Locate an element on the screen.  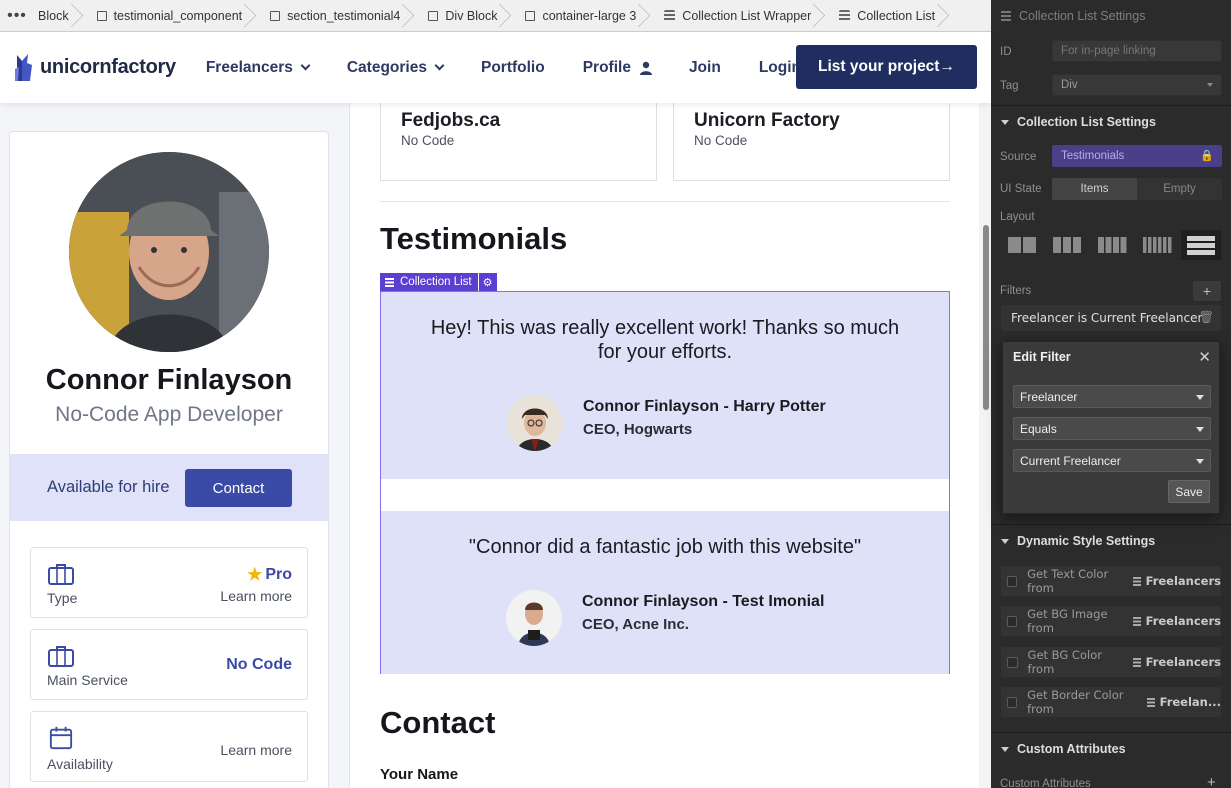
collection-list-settings-header: Collection List Settings is located at coordinates (1111, 121).